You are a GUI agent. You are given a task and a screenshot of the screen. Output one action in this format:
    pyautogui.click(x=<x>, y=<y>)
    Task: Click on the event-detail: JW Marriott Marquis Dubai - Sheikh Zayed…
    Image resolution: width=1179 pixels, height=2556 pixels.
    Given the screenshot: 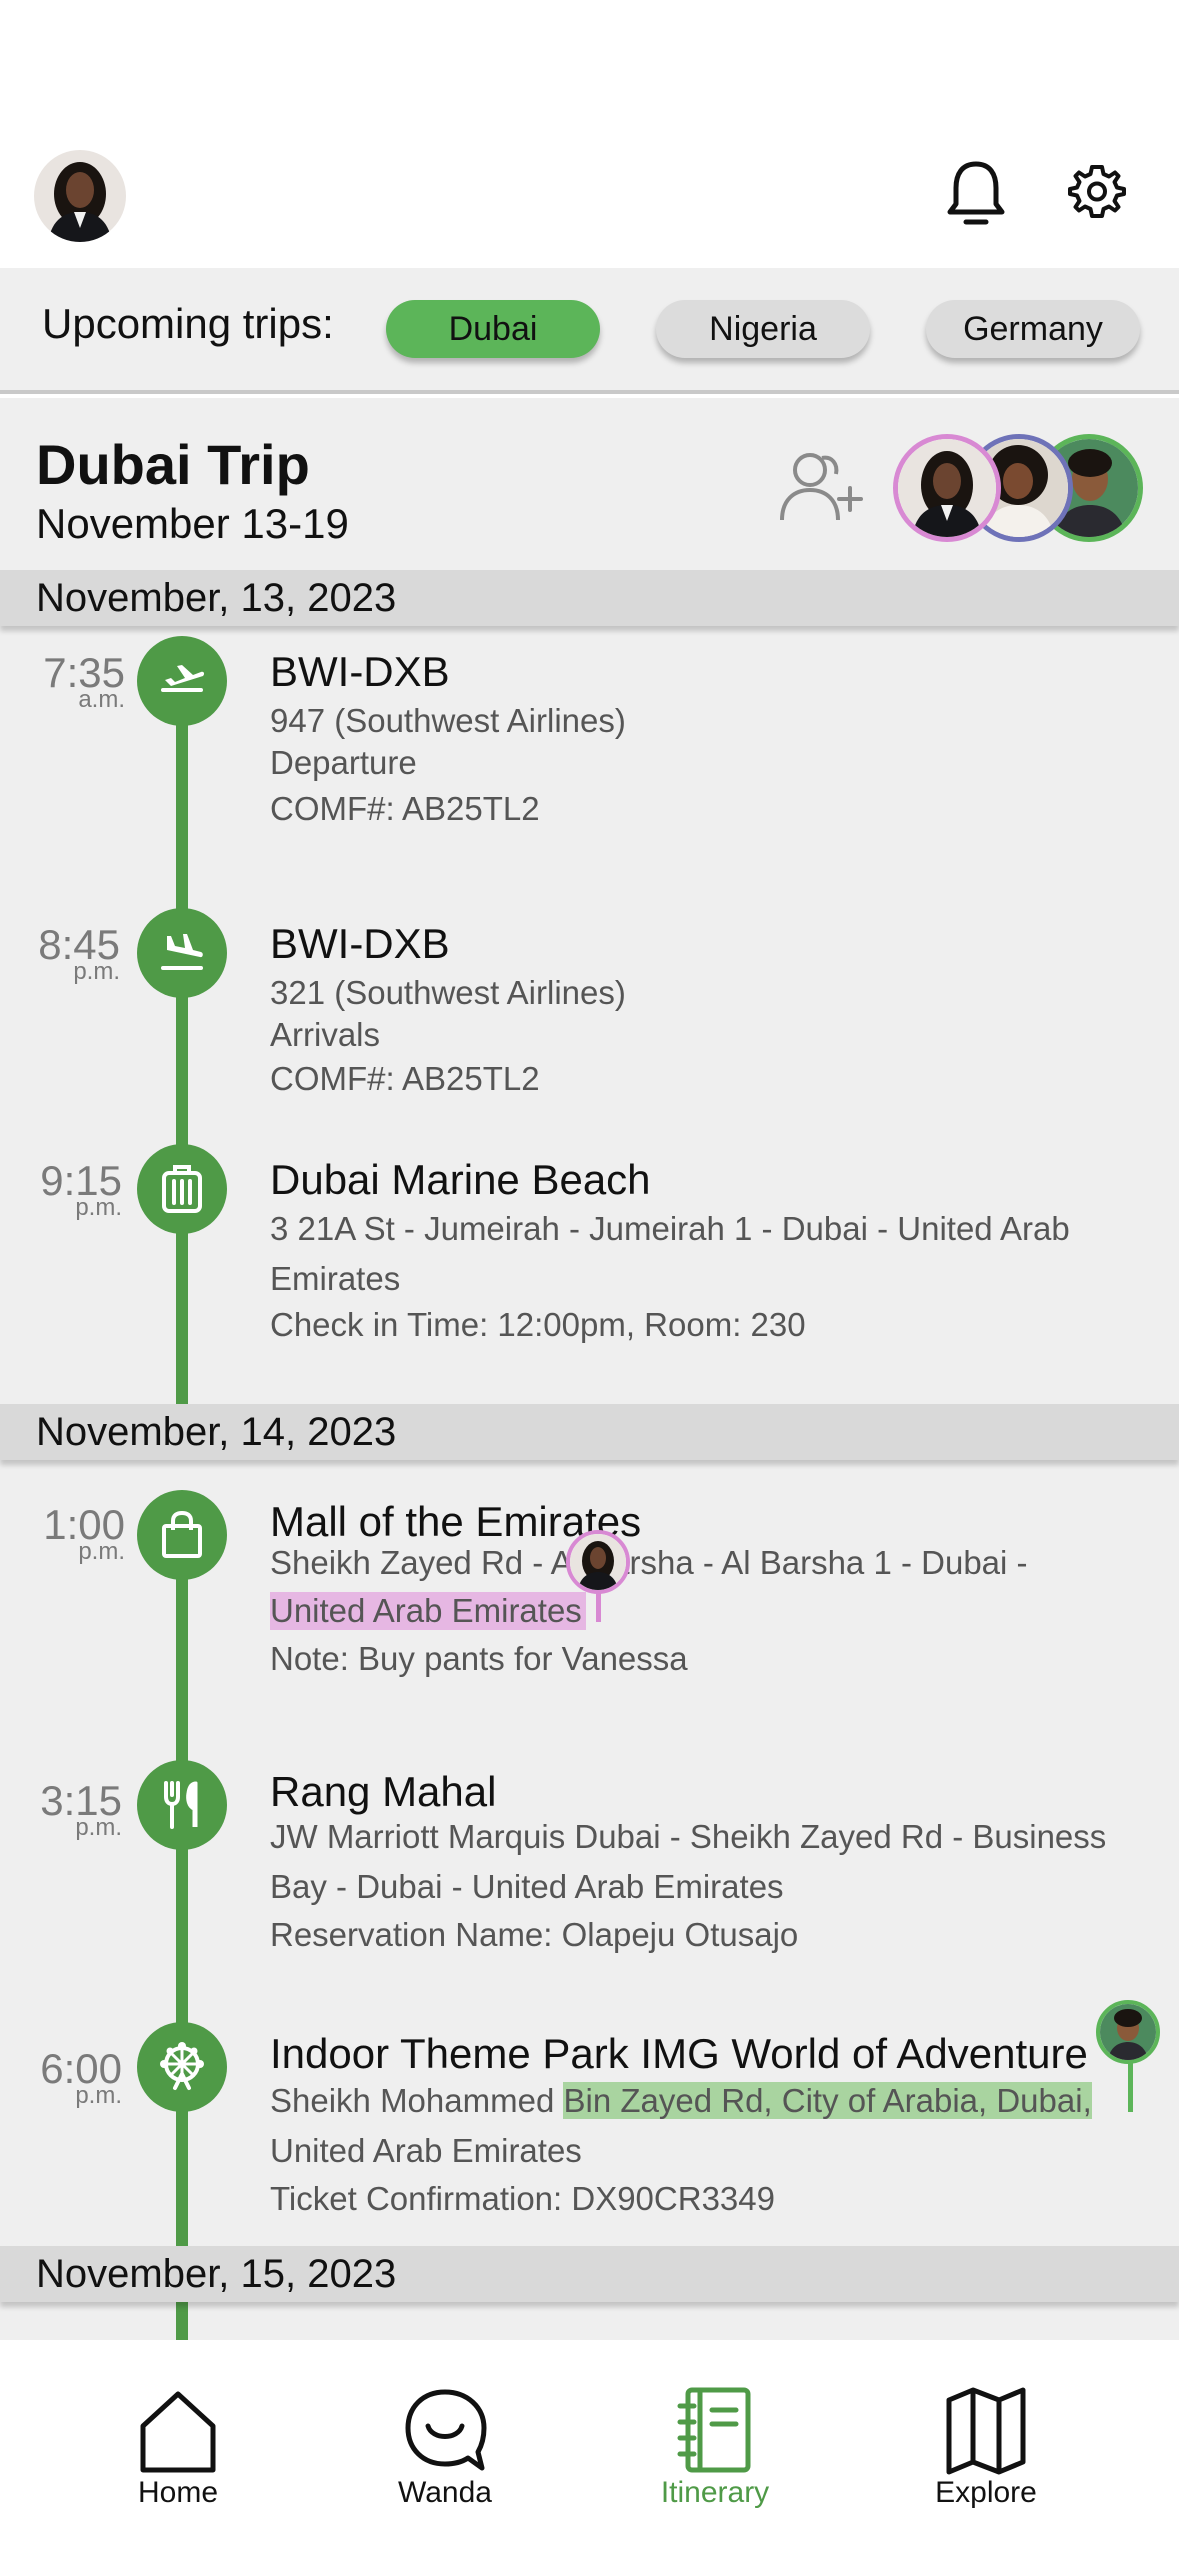 What is the action you would take?
    pyautogui.click(x=688, y=1836)
    